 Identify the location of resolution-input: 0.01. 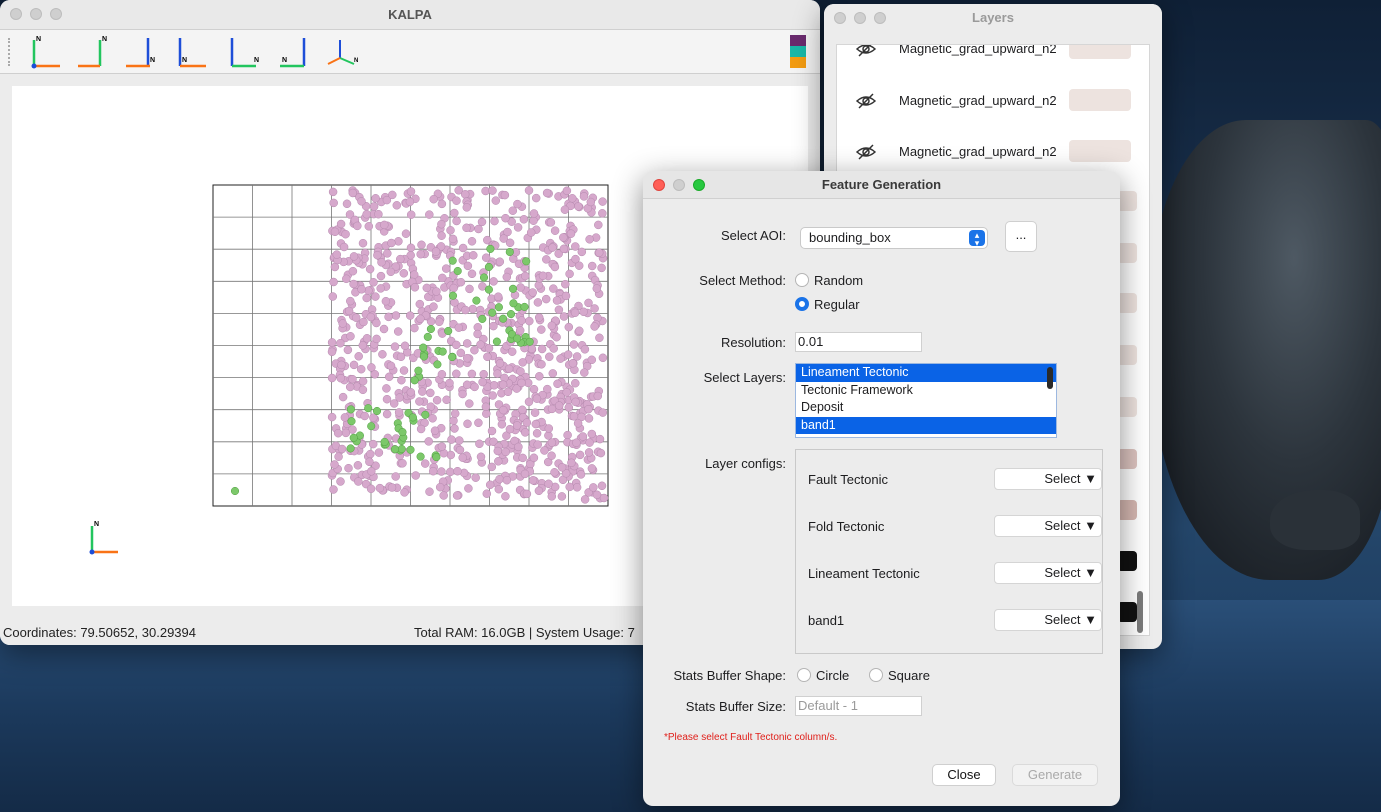
(858, 342).